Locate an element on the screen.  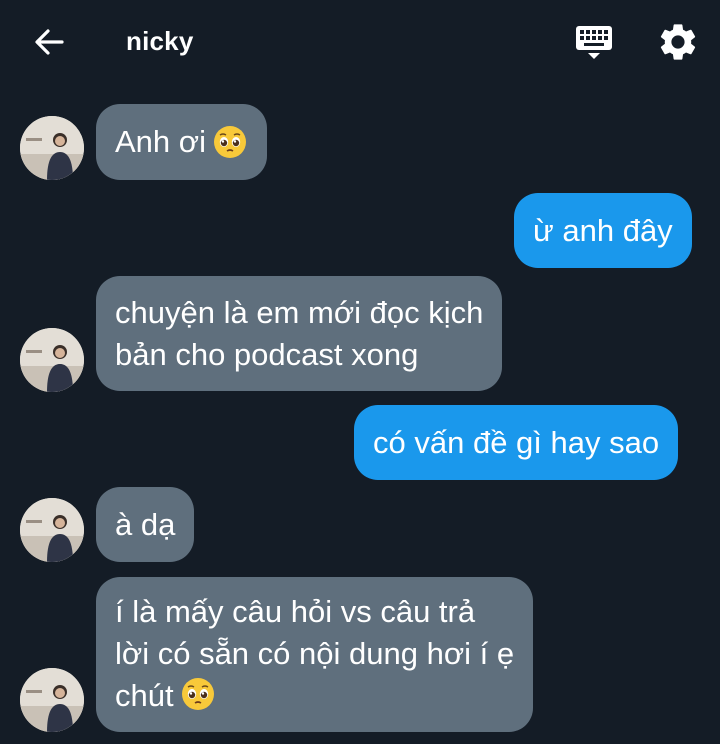
arrow-left-icon is located at coordinates (49, 42).